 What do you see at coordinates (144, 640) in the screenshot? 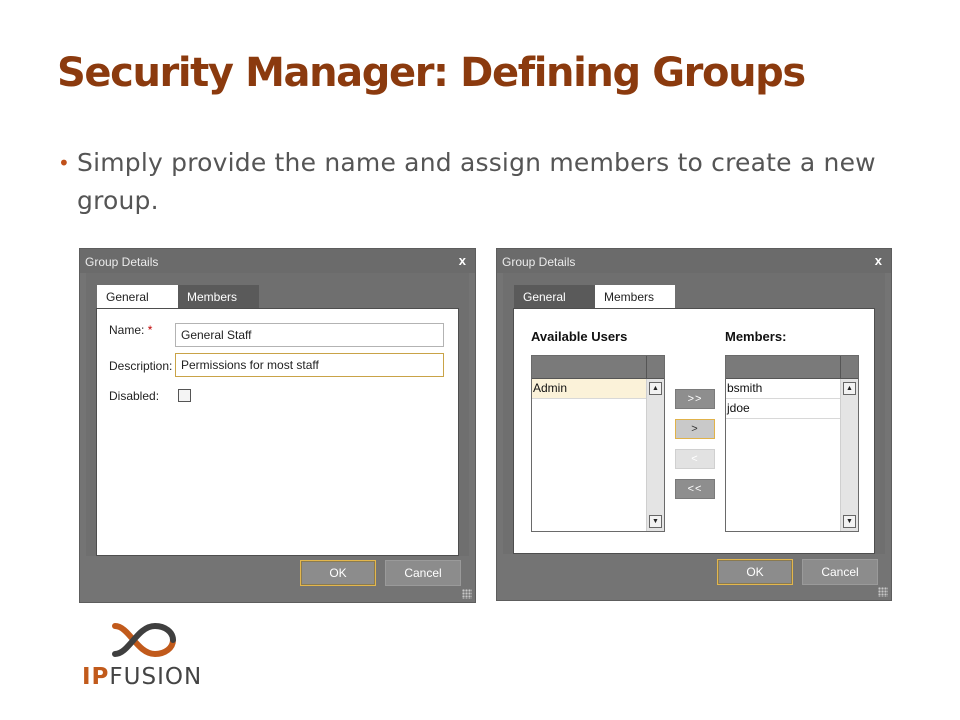
I see `ipfusion-logo-mark-icon` at bounding box center [144, 640].